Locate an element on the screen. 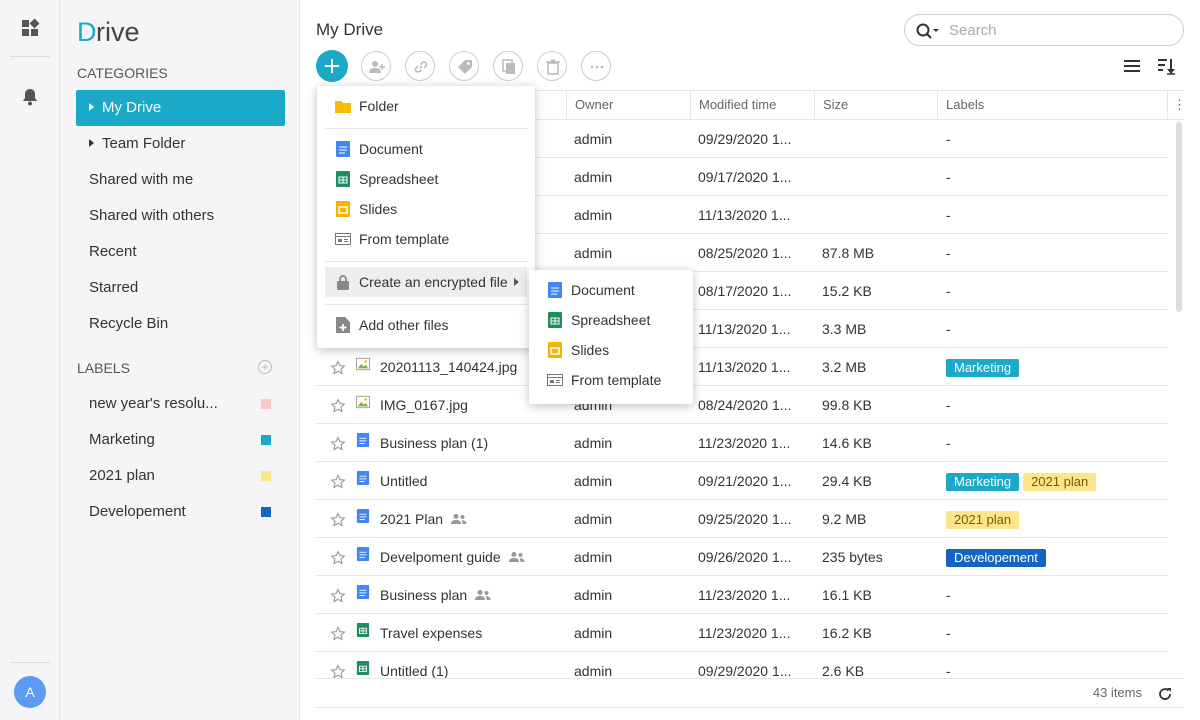 The image size is (1200, 720). nav-starred: Starred is located at coordinates (180, 288).